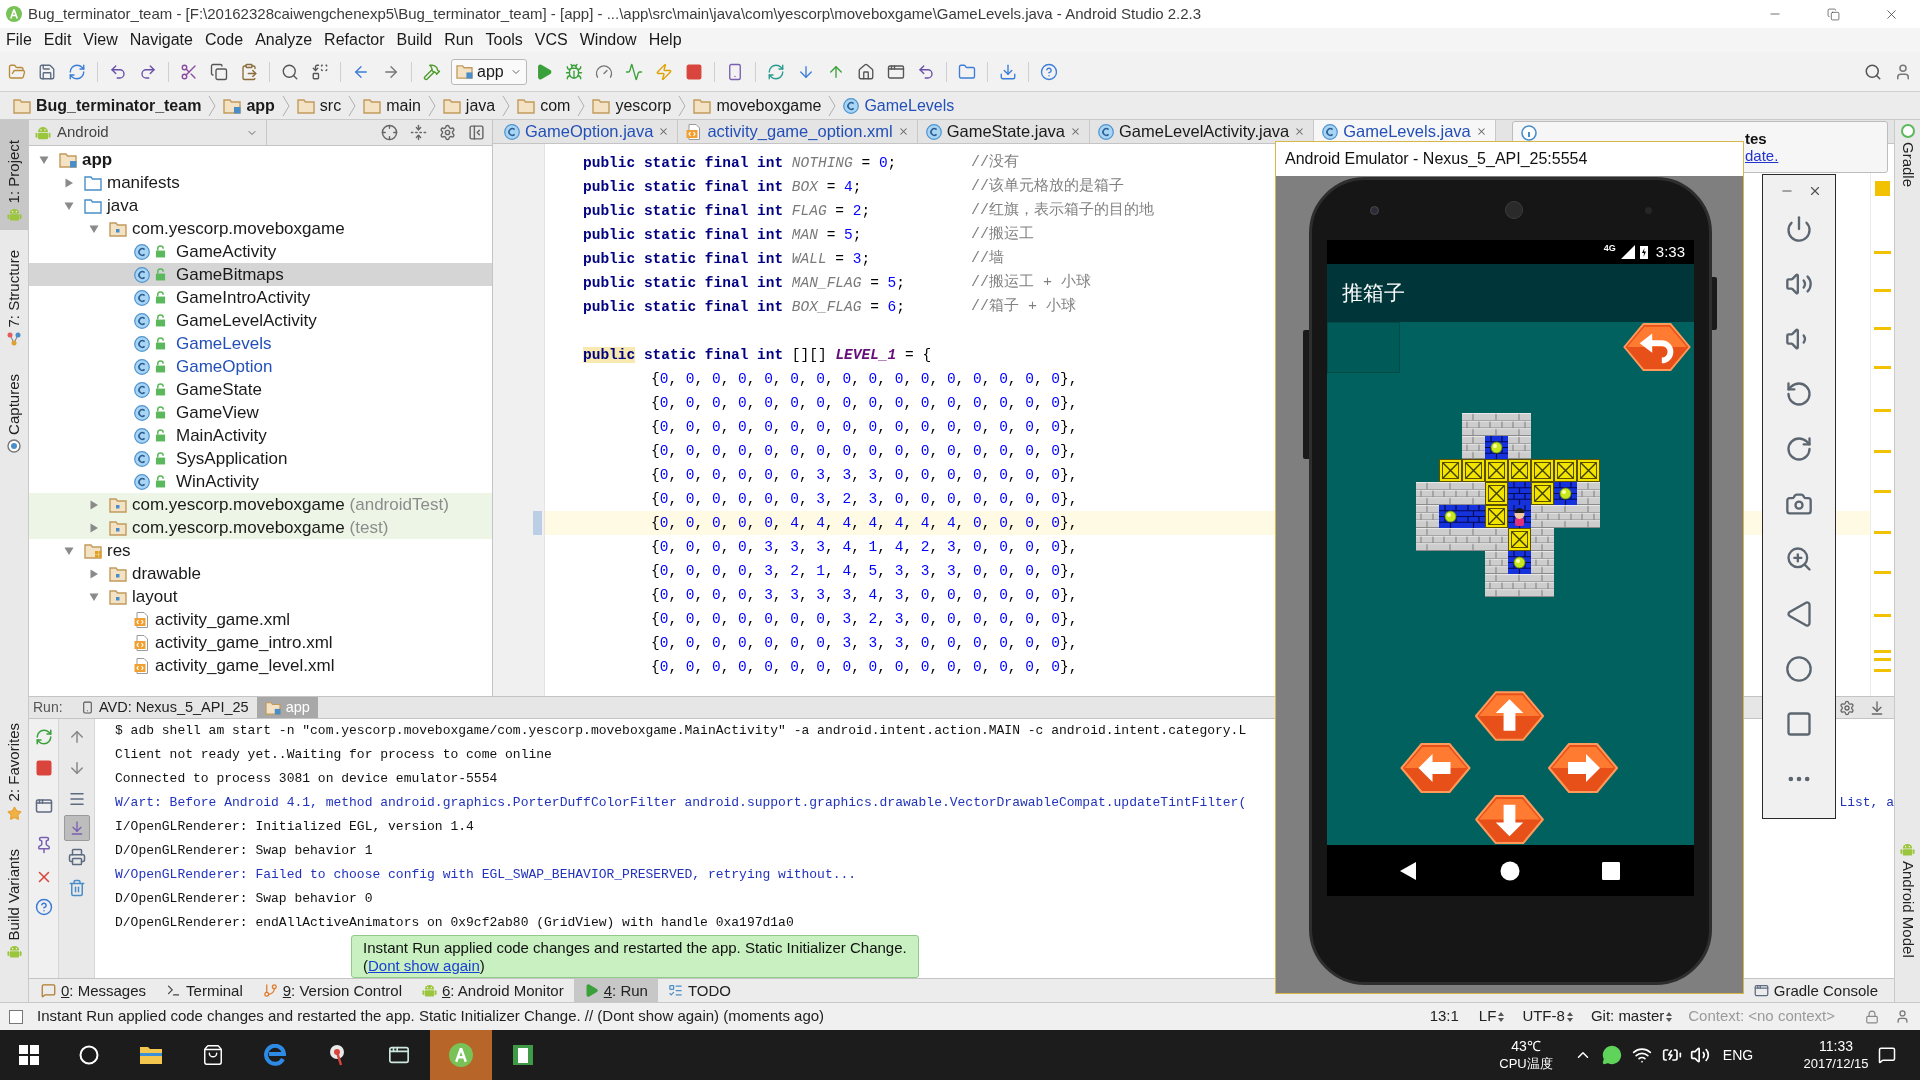 Image resolution: width=1920 pixels, height=1080 pixels. What do you see at coordinates (699, 990) in the screenshot?
I see `tool-window-button: TODO` at bounding box center [699, 990].